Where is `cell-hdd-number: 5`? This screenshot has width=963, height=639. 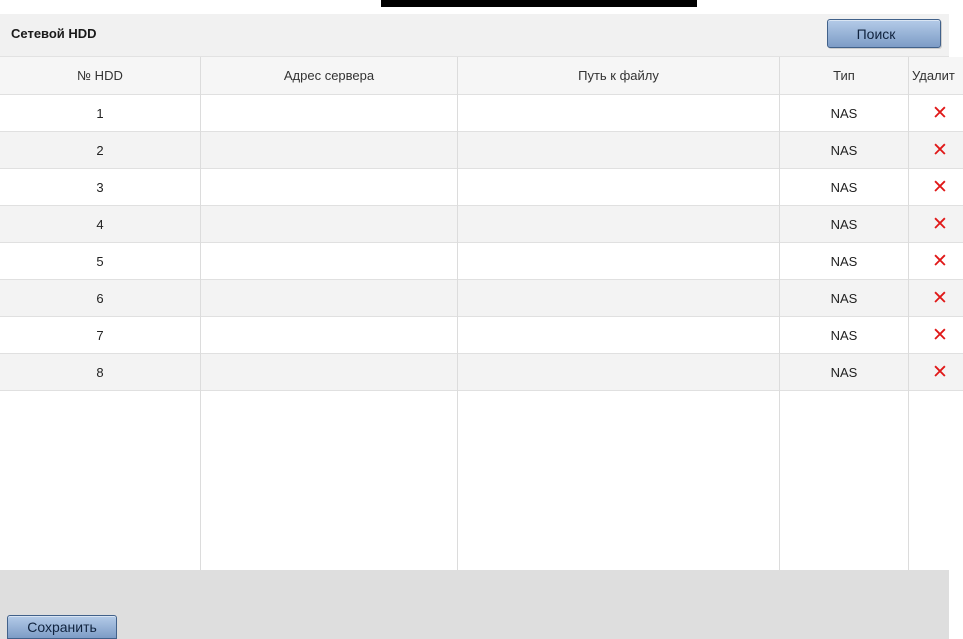 cell-hdd-number: 5 is located at coordinates (100, 261).